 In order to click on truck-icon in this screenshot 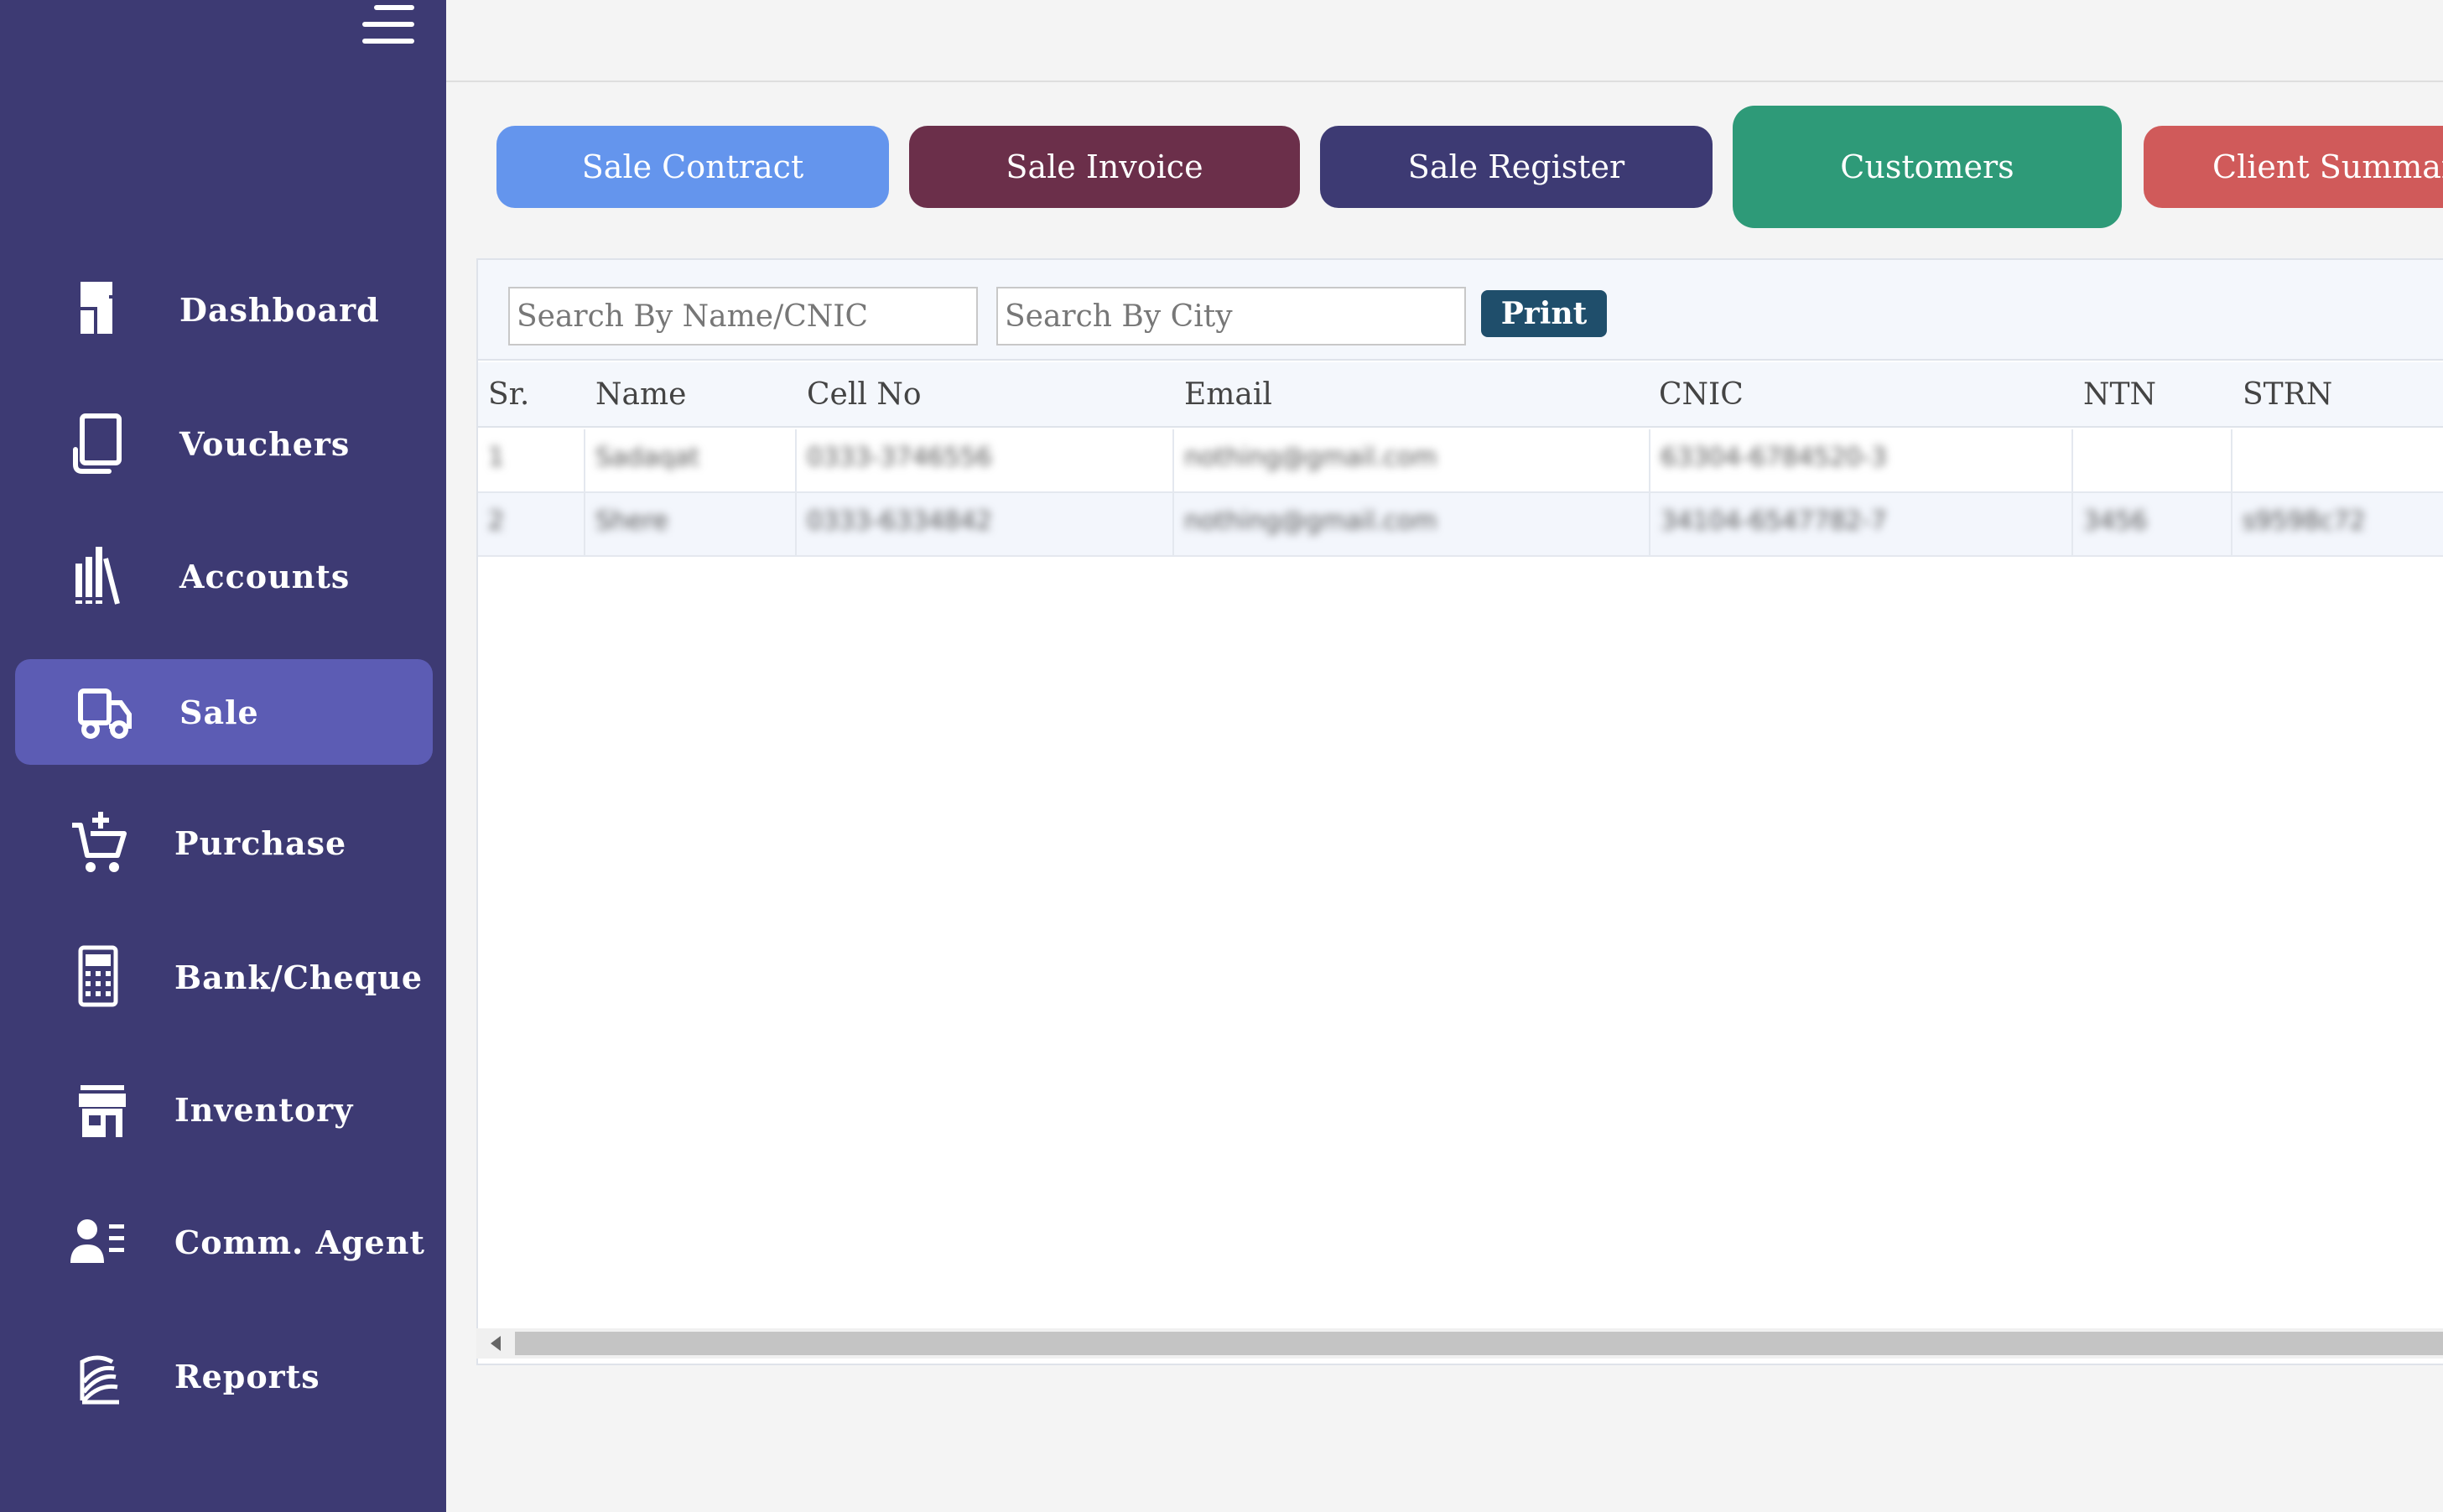, I will do `click(95, 712)`.